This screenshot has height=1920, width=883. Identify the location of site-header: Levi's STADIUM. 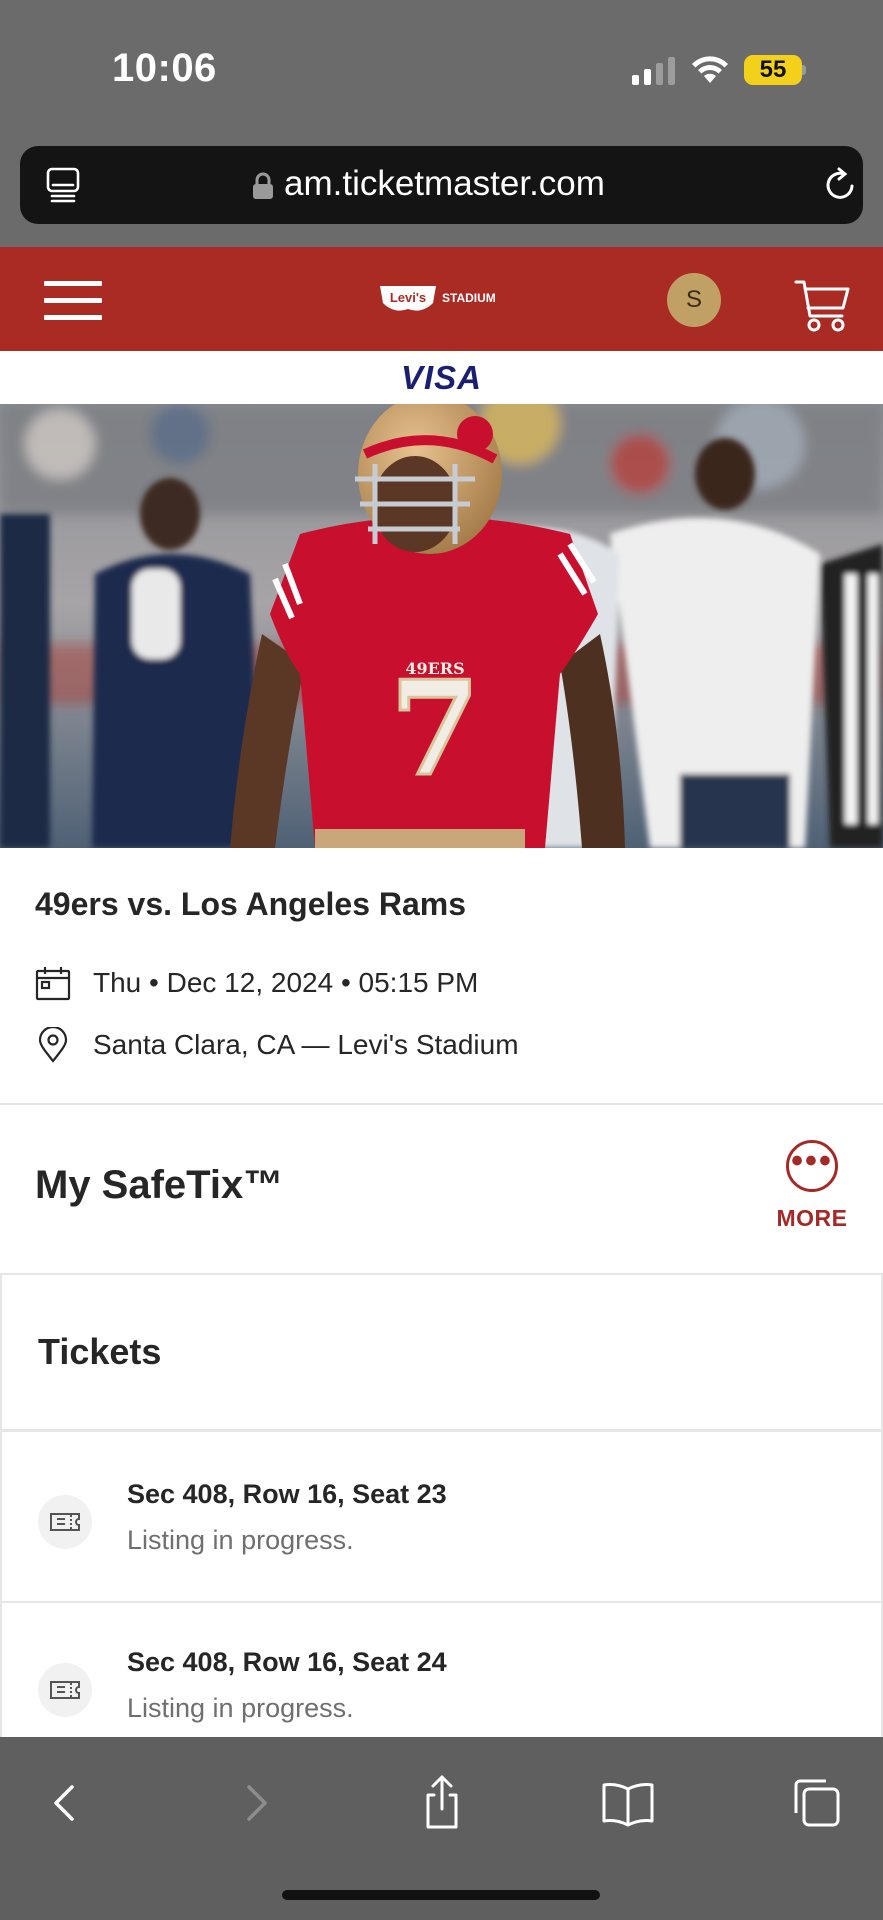
(441, 299).